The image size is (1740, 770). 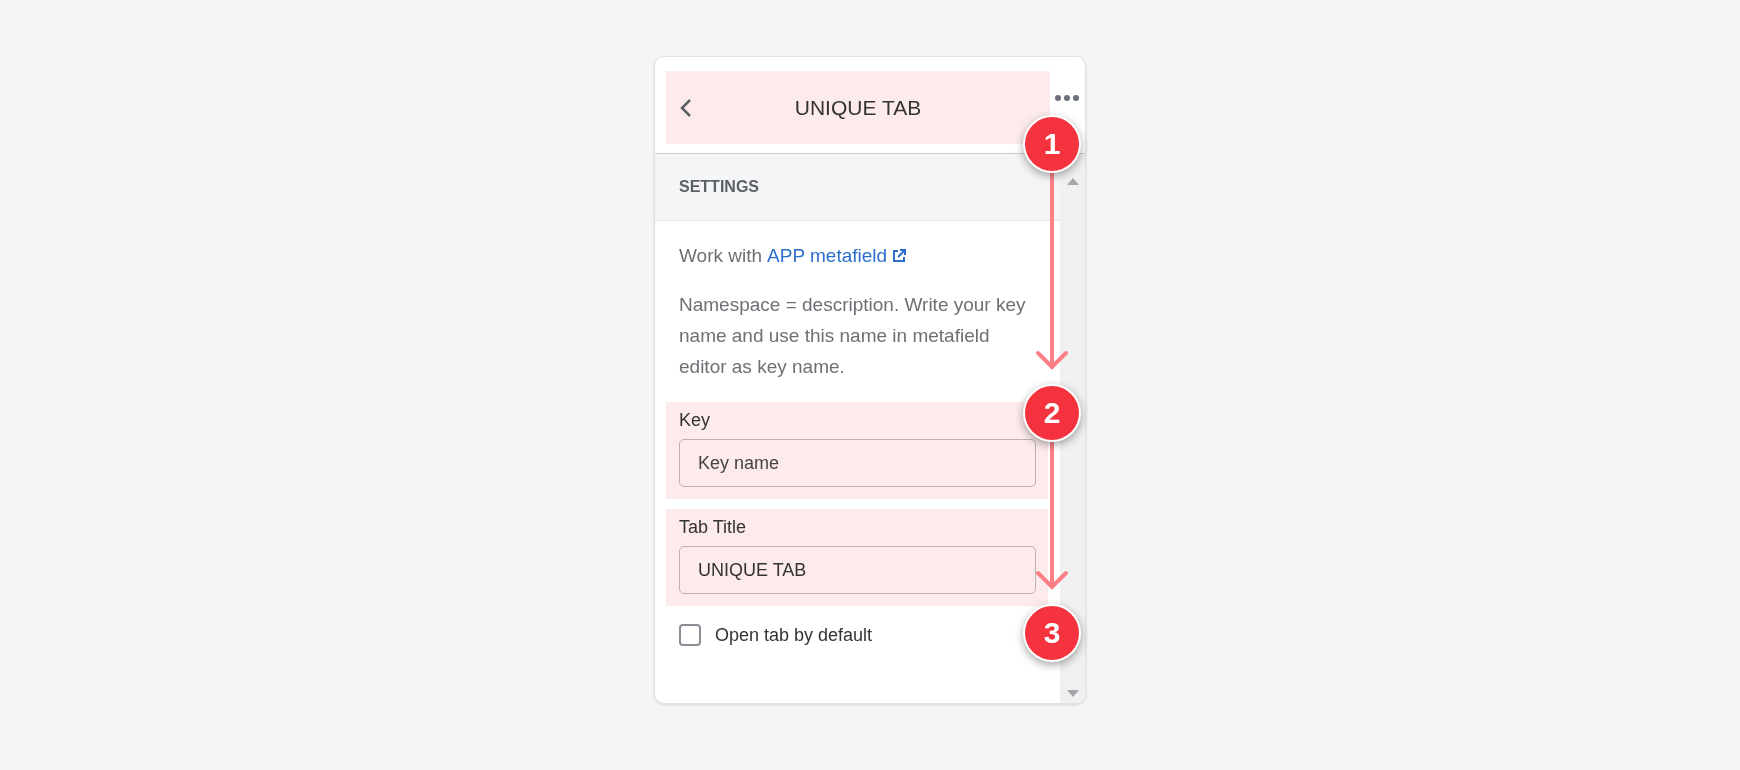 I want to click on section-title: SETTINGS, so click(x=719, y=187).